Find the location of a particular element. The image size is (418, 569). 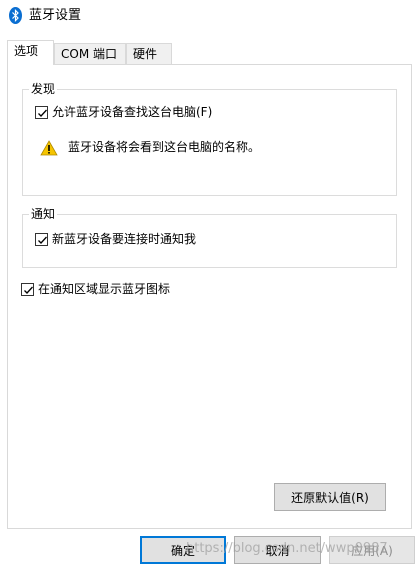

tab-com-ports: COM 端口 is located at coordinates (90, 54).